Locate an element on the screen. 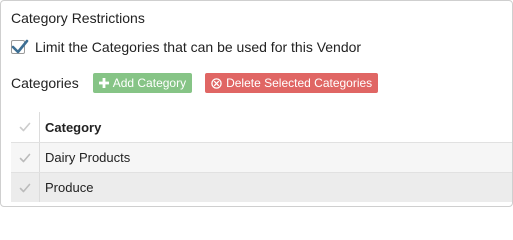 The height and width of the screenshot is (240, 513). delete-selected-categories-button: Delete Selected Categories is located at coordinates (292, 83).